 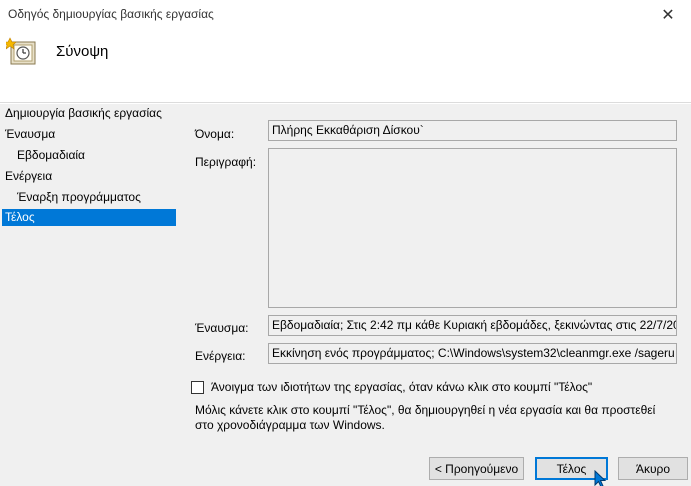 What do you see at coordinates (197, 387) in the screenshot?
I see `open-properties-checkbox` at bounding box center [197, 387].